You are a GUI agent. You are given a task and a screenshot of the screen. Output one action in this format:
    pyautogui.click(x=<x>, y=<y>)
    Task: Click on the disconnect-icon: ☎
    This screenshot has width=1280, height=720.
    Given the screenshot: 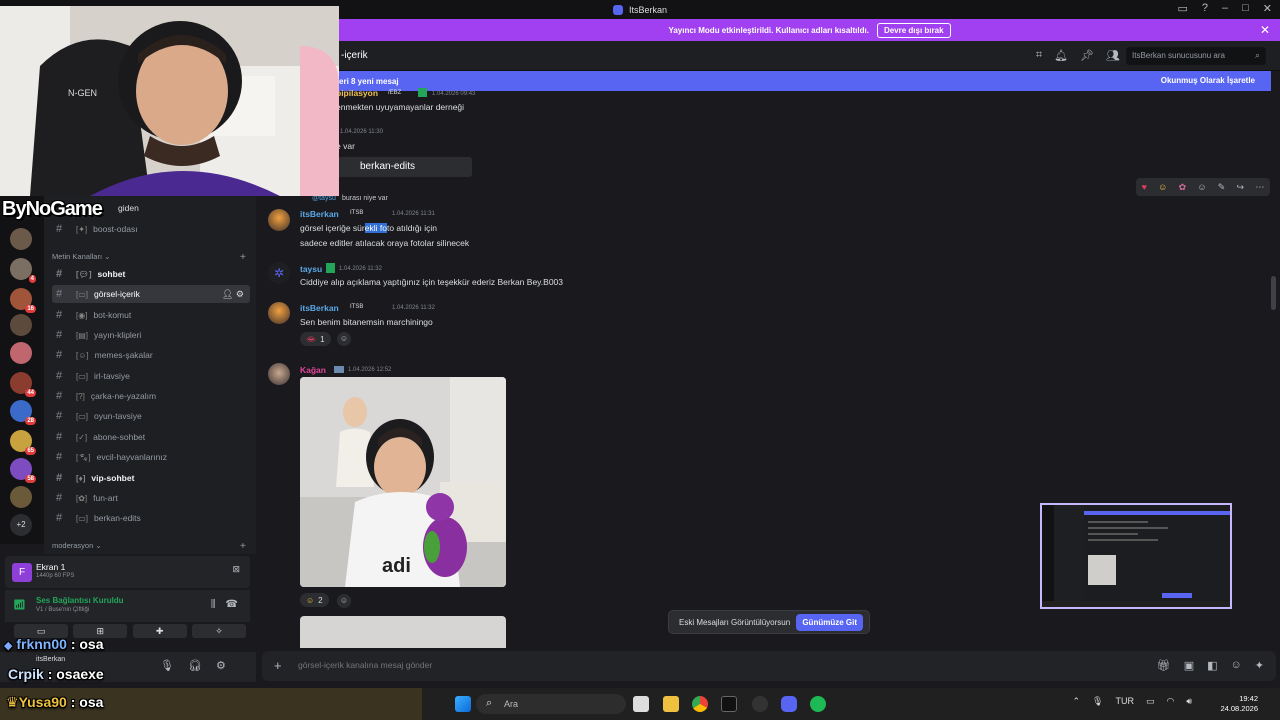 What is the action you would take?
    pyautogui.click(x=232, y=604)
    